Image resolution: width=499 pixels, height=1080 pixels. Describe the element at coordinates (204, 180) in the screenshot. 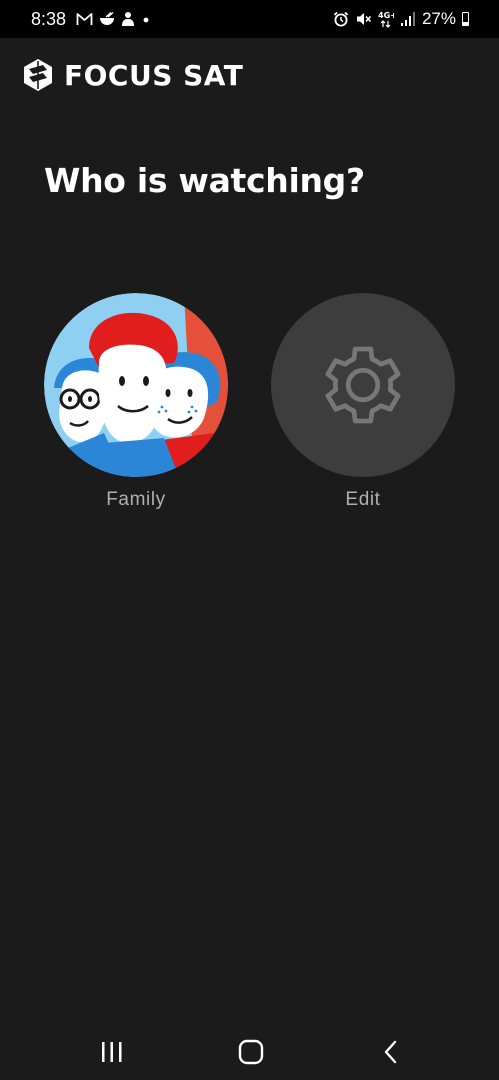

I see `page-title: Who is watching?` at that location.